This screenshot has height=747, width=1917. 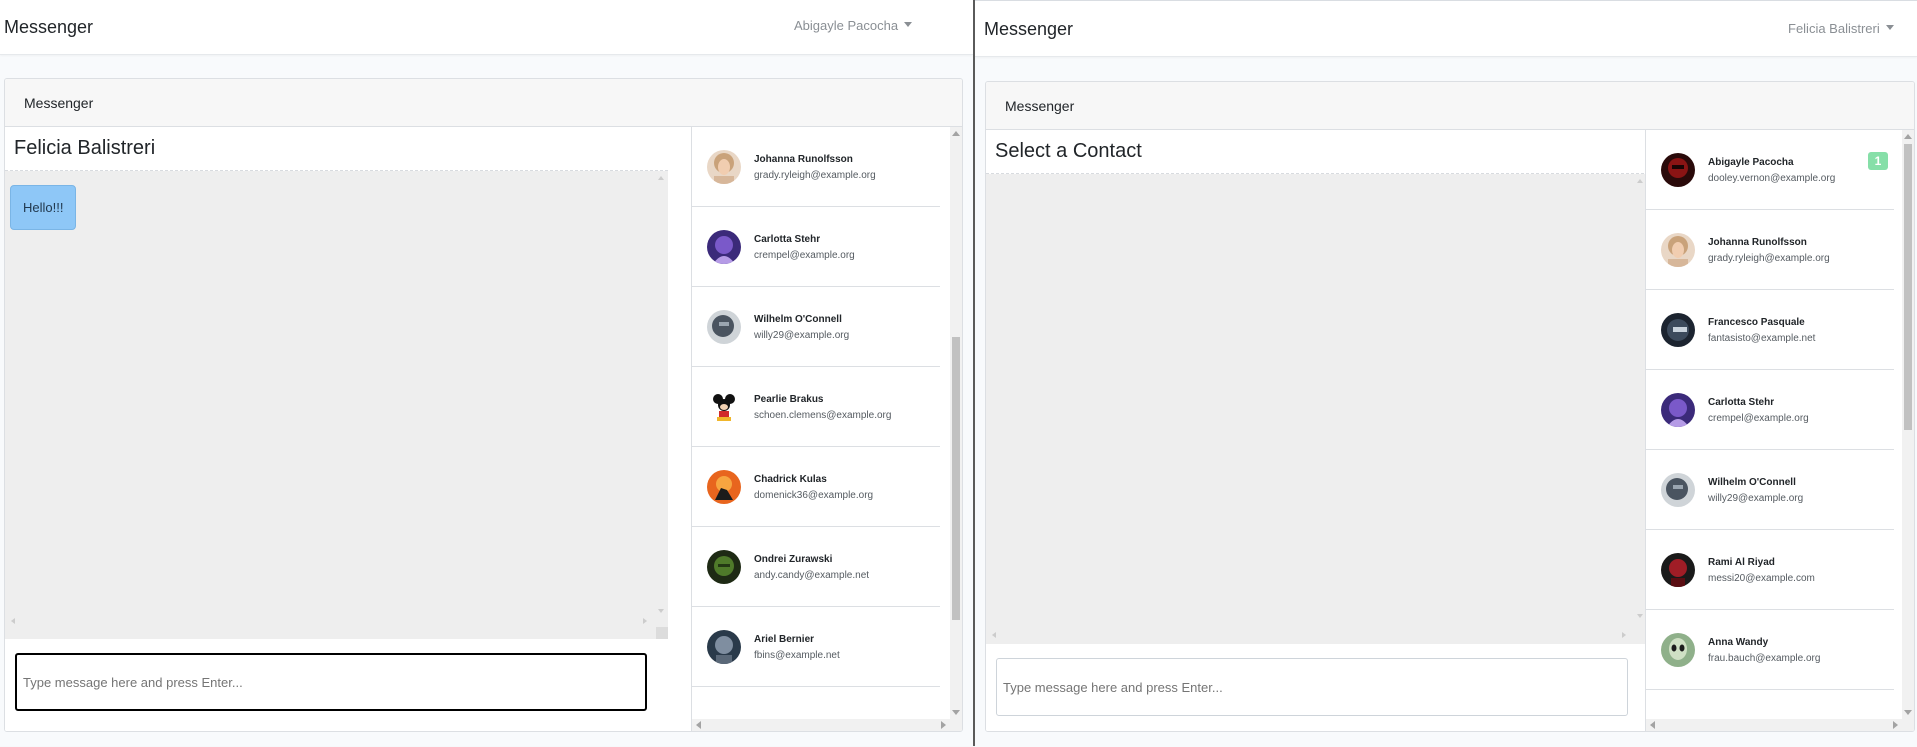 What do you see at coordinates (1317, 152) in the screenshot?
I see `conversation-header: Select a Contact` at bounding box center [1317, 152].